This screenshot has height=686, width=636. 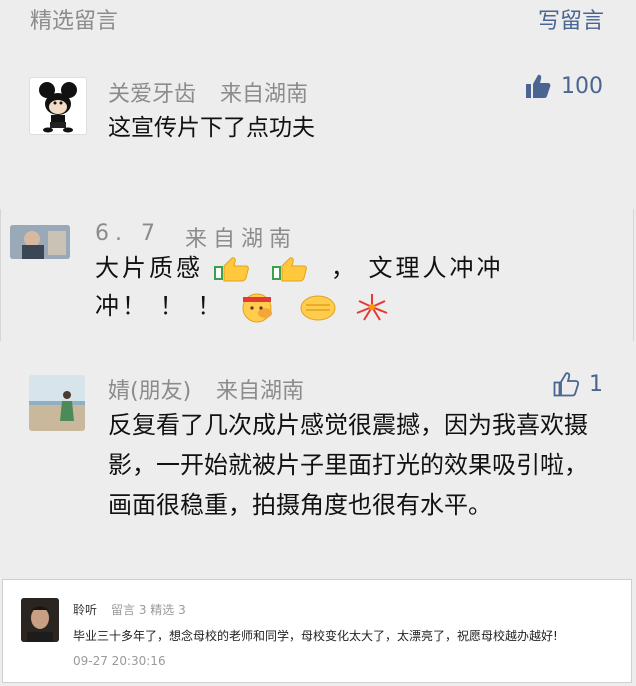 I want to click on comment-text: 这宣传片下了点功夫, so click(x=211, y=128).